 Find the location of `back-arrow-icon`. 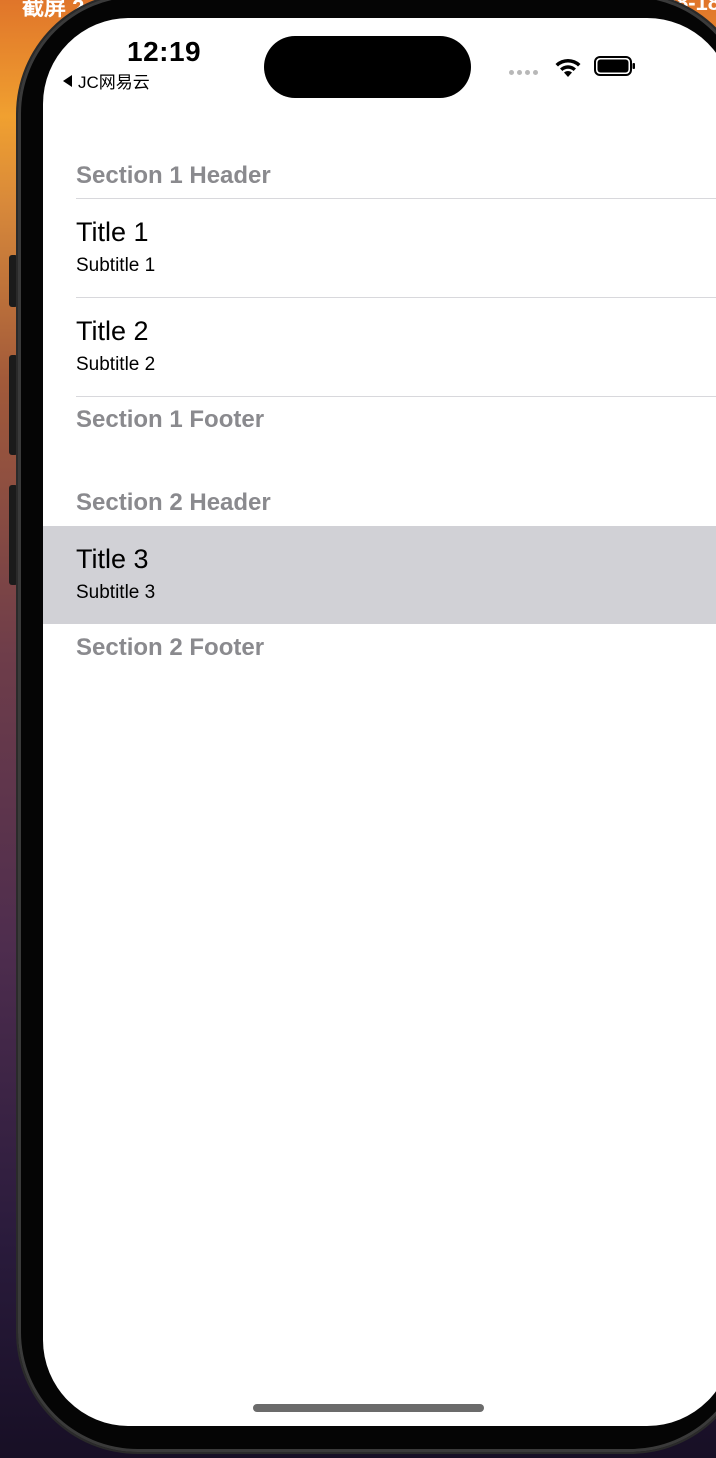

back-arrow-icon is located at coordinates (67, 80).